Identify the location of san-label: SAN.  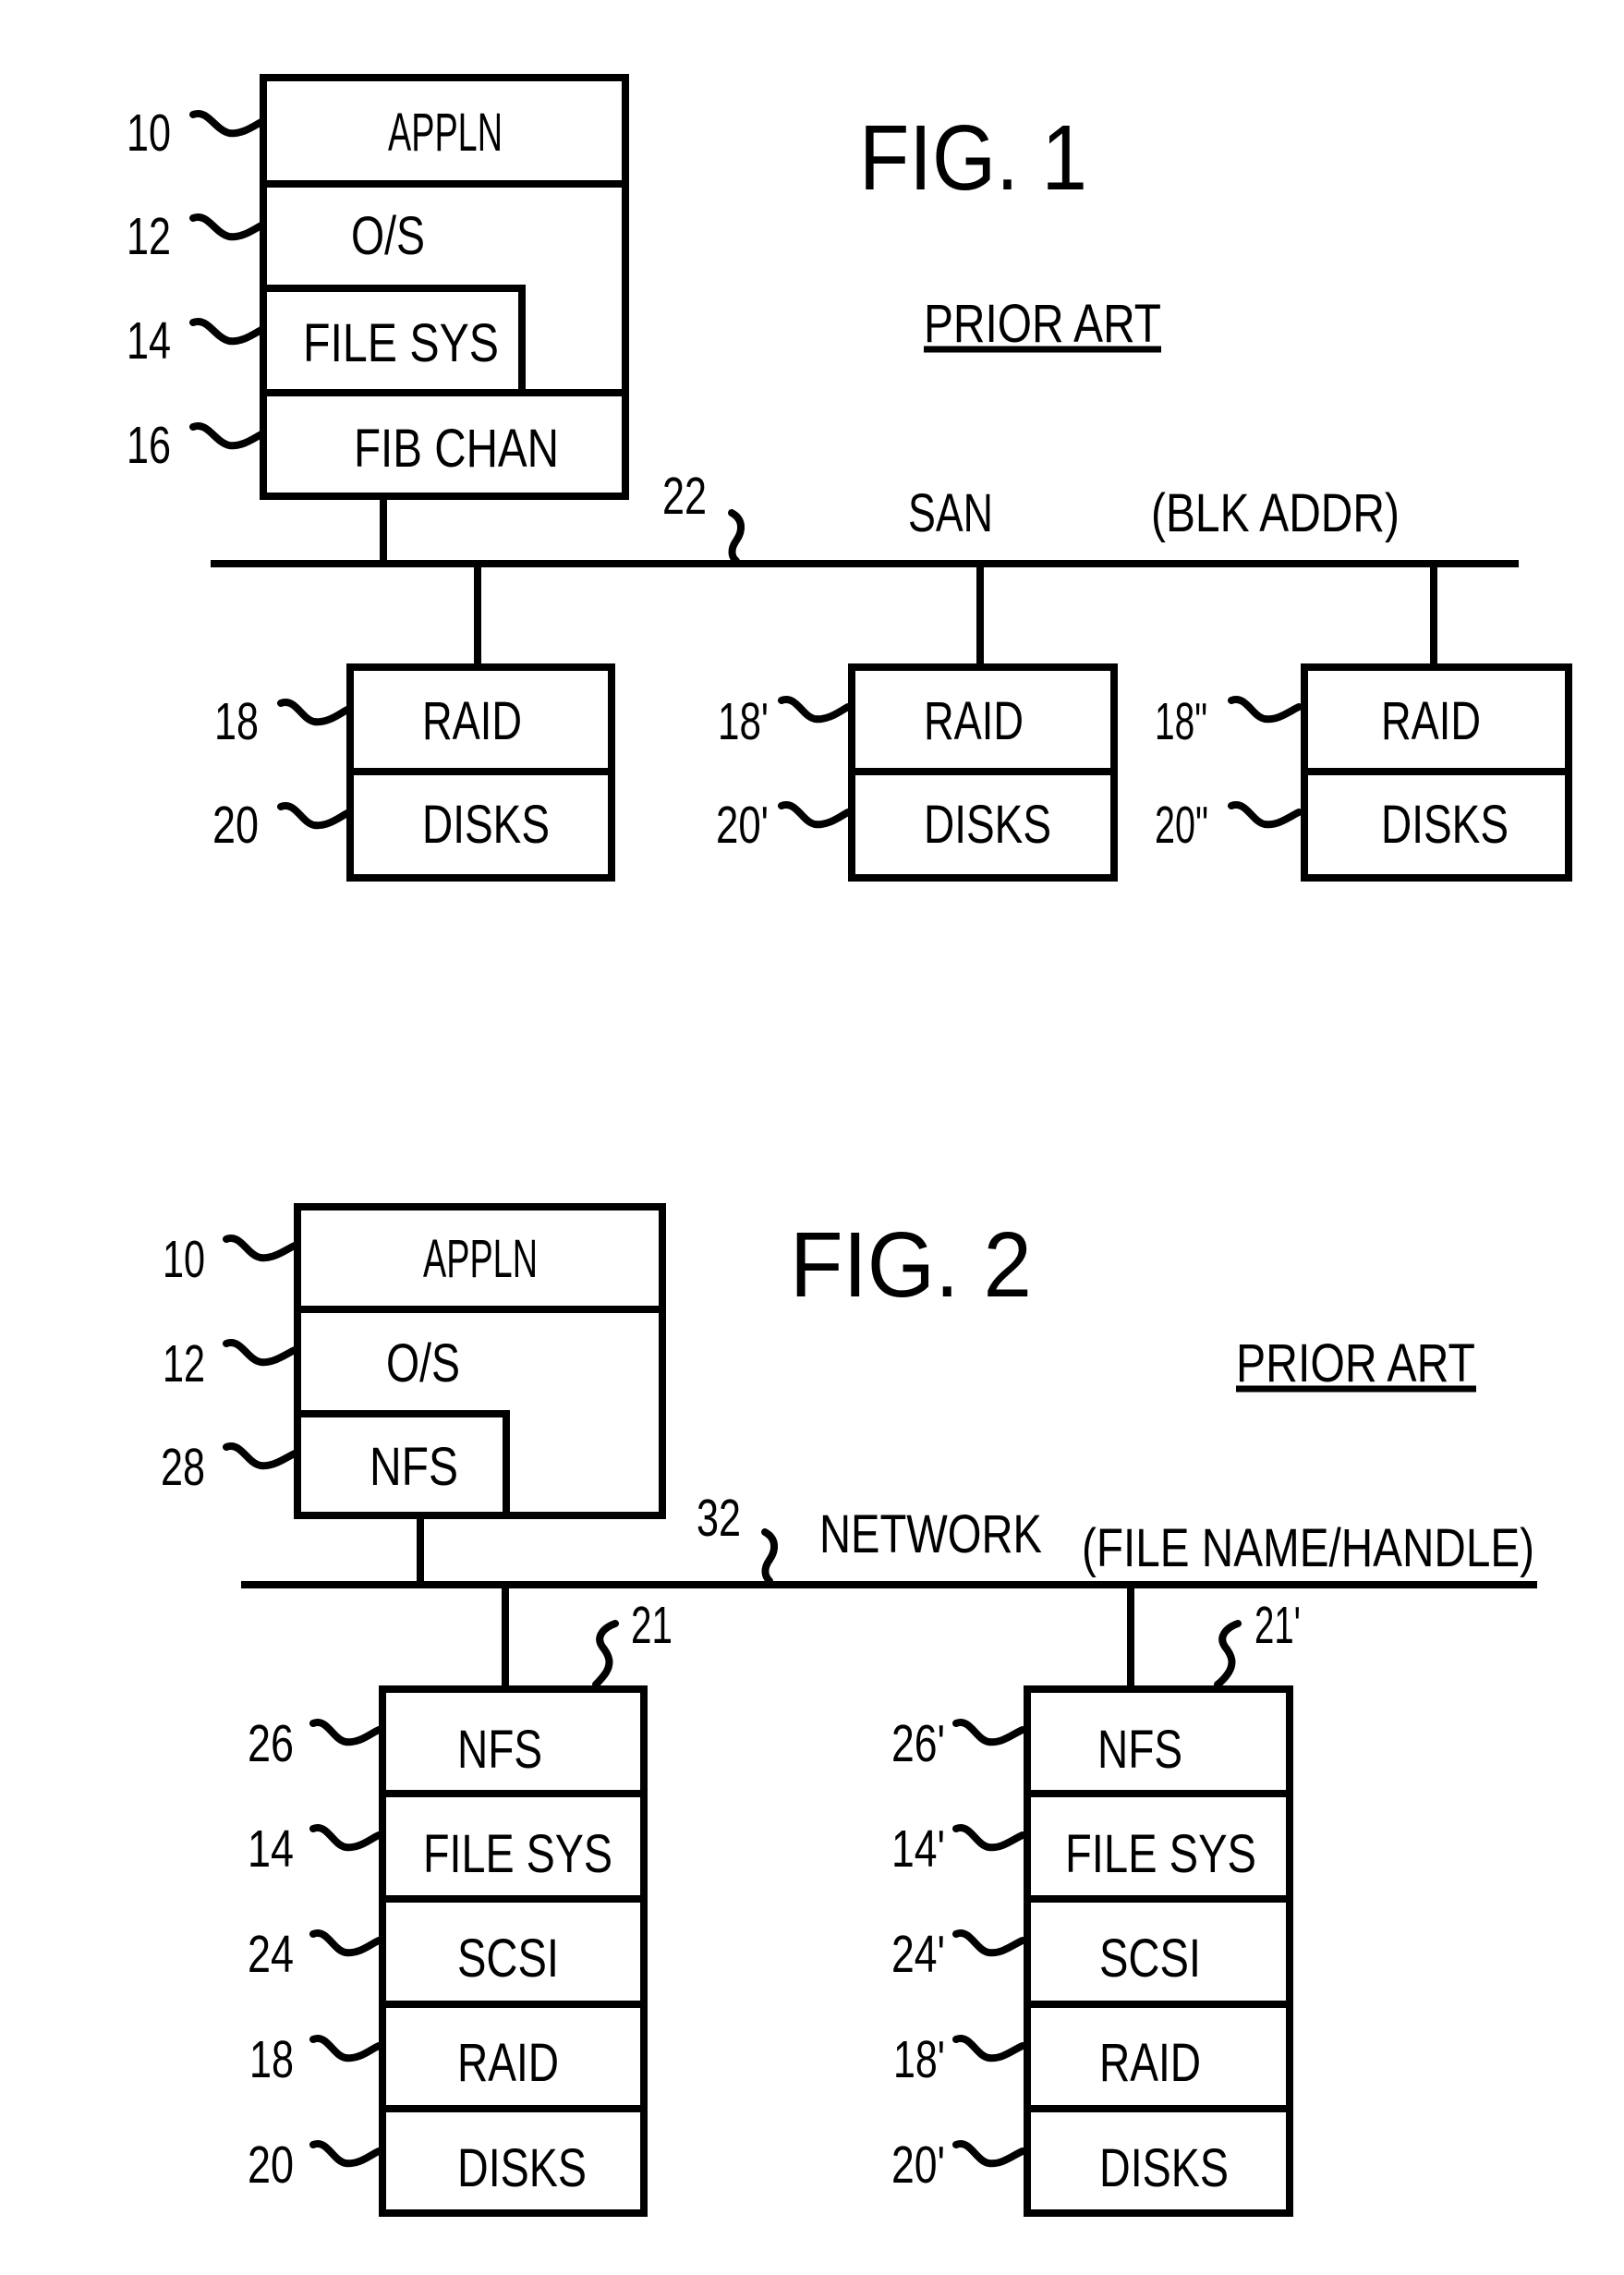
(951, 513).